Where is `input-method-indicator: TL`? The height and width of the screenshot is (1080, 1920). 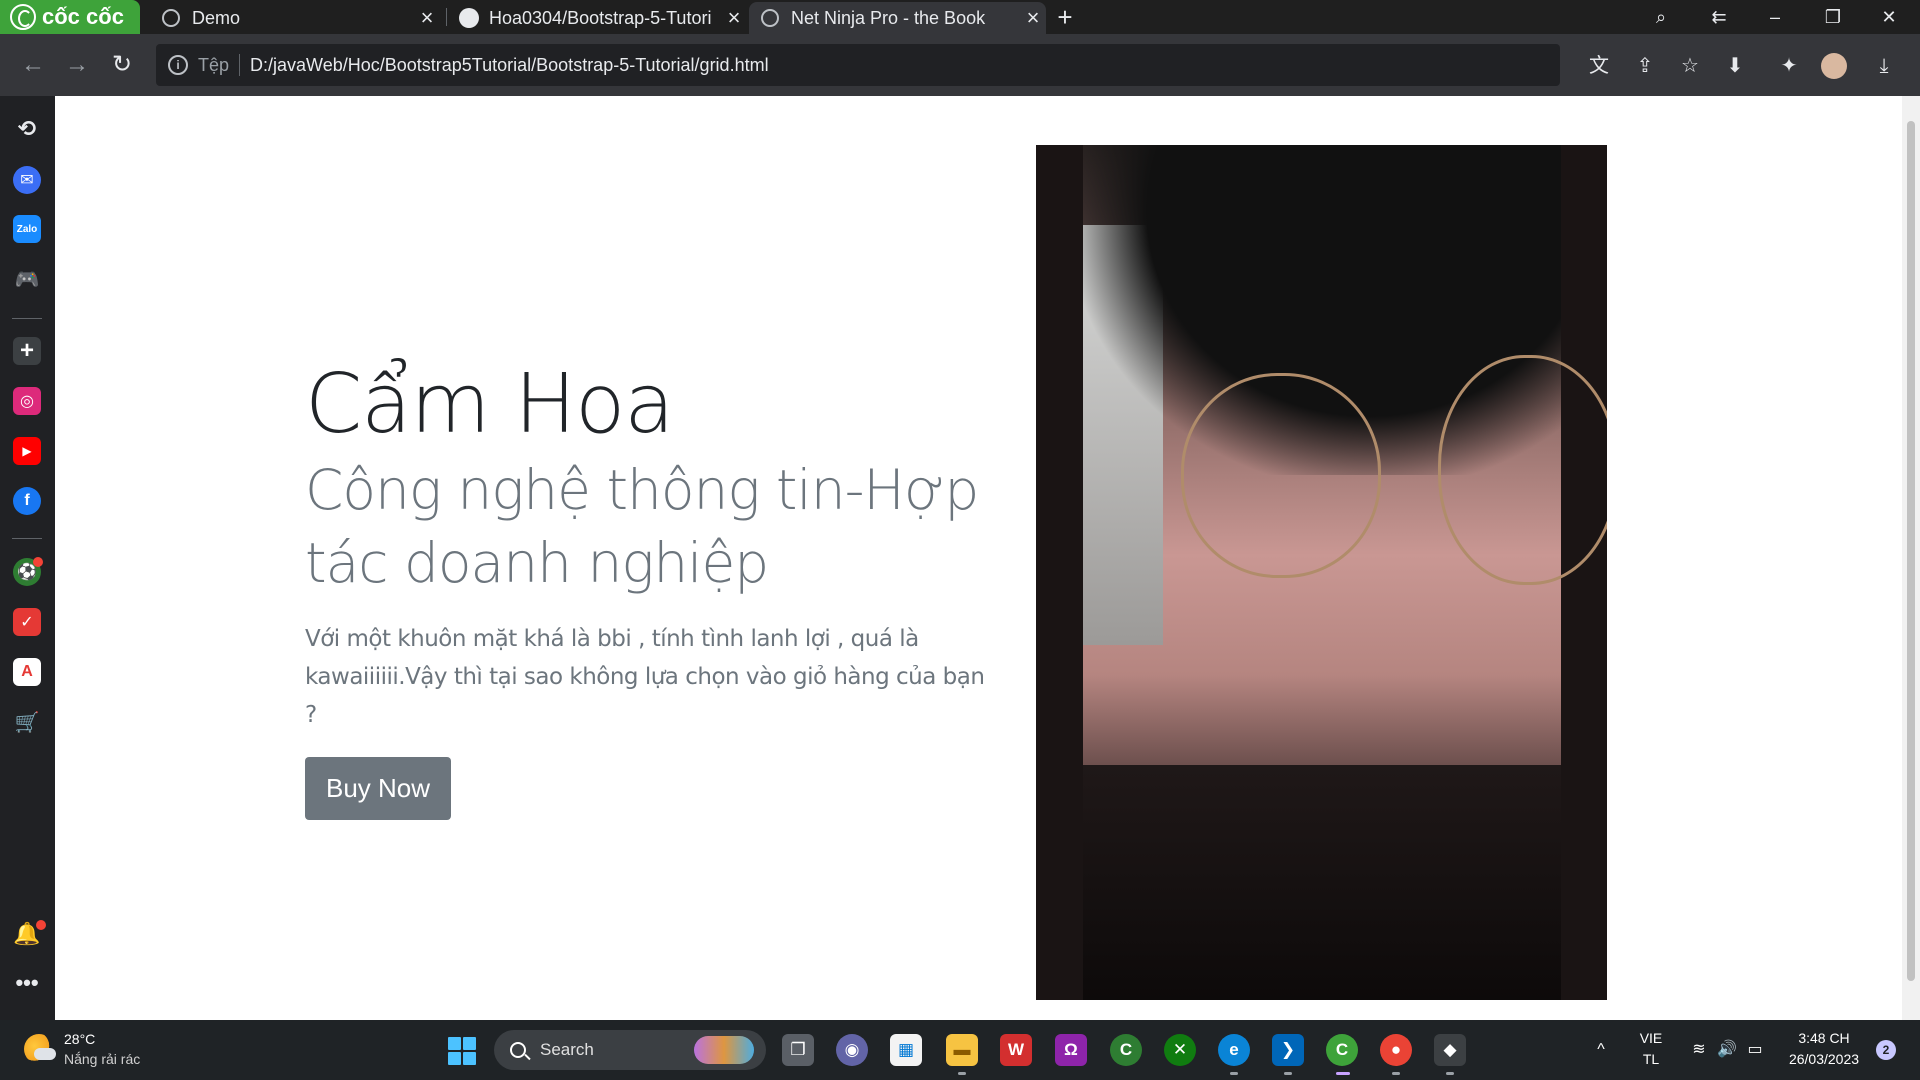 input-method-indicator: TL is located at coordinates (1651, 1061).